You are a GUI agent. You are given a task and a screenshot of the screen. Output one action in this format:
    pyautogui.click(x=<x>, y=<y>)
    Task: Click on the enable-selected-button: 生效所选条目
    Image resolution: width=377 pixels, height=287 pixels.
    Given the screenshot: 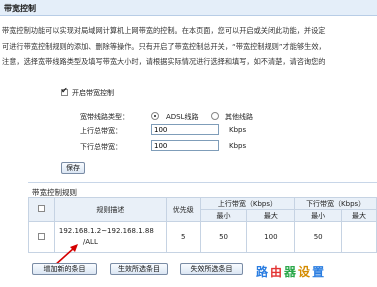 What is the action you would take?
    pyautogui.click(x=139, y=269)
    